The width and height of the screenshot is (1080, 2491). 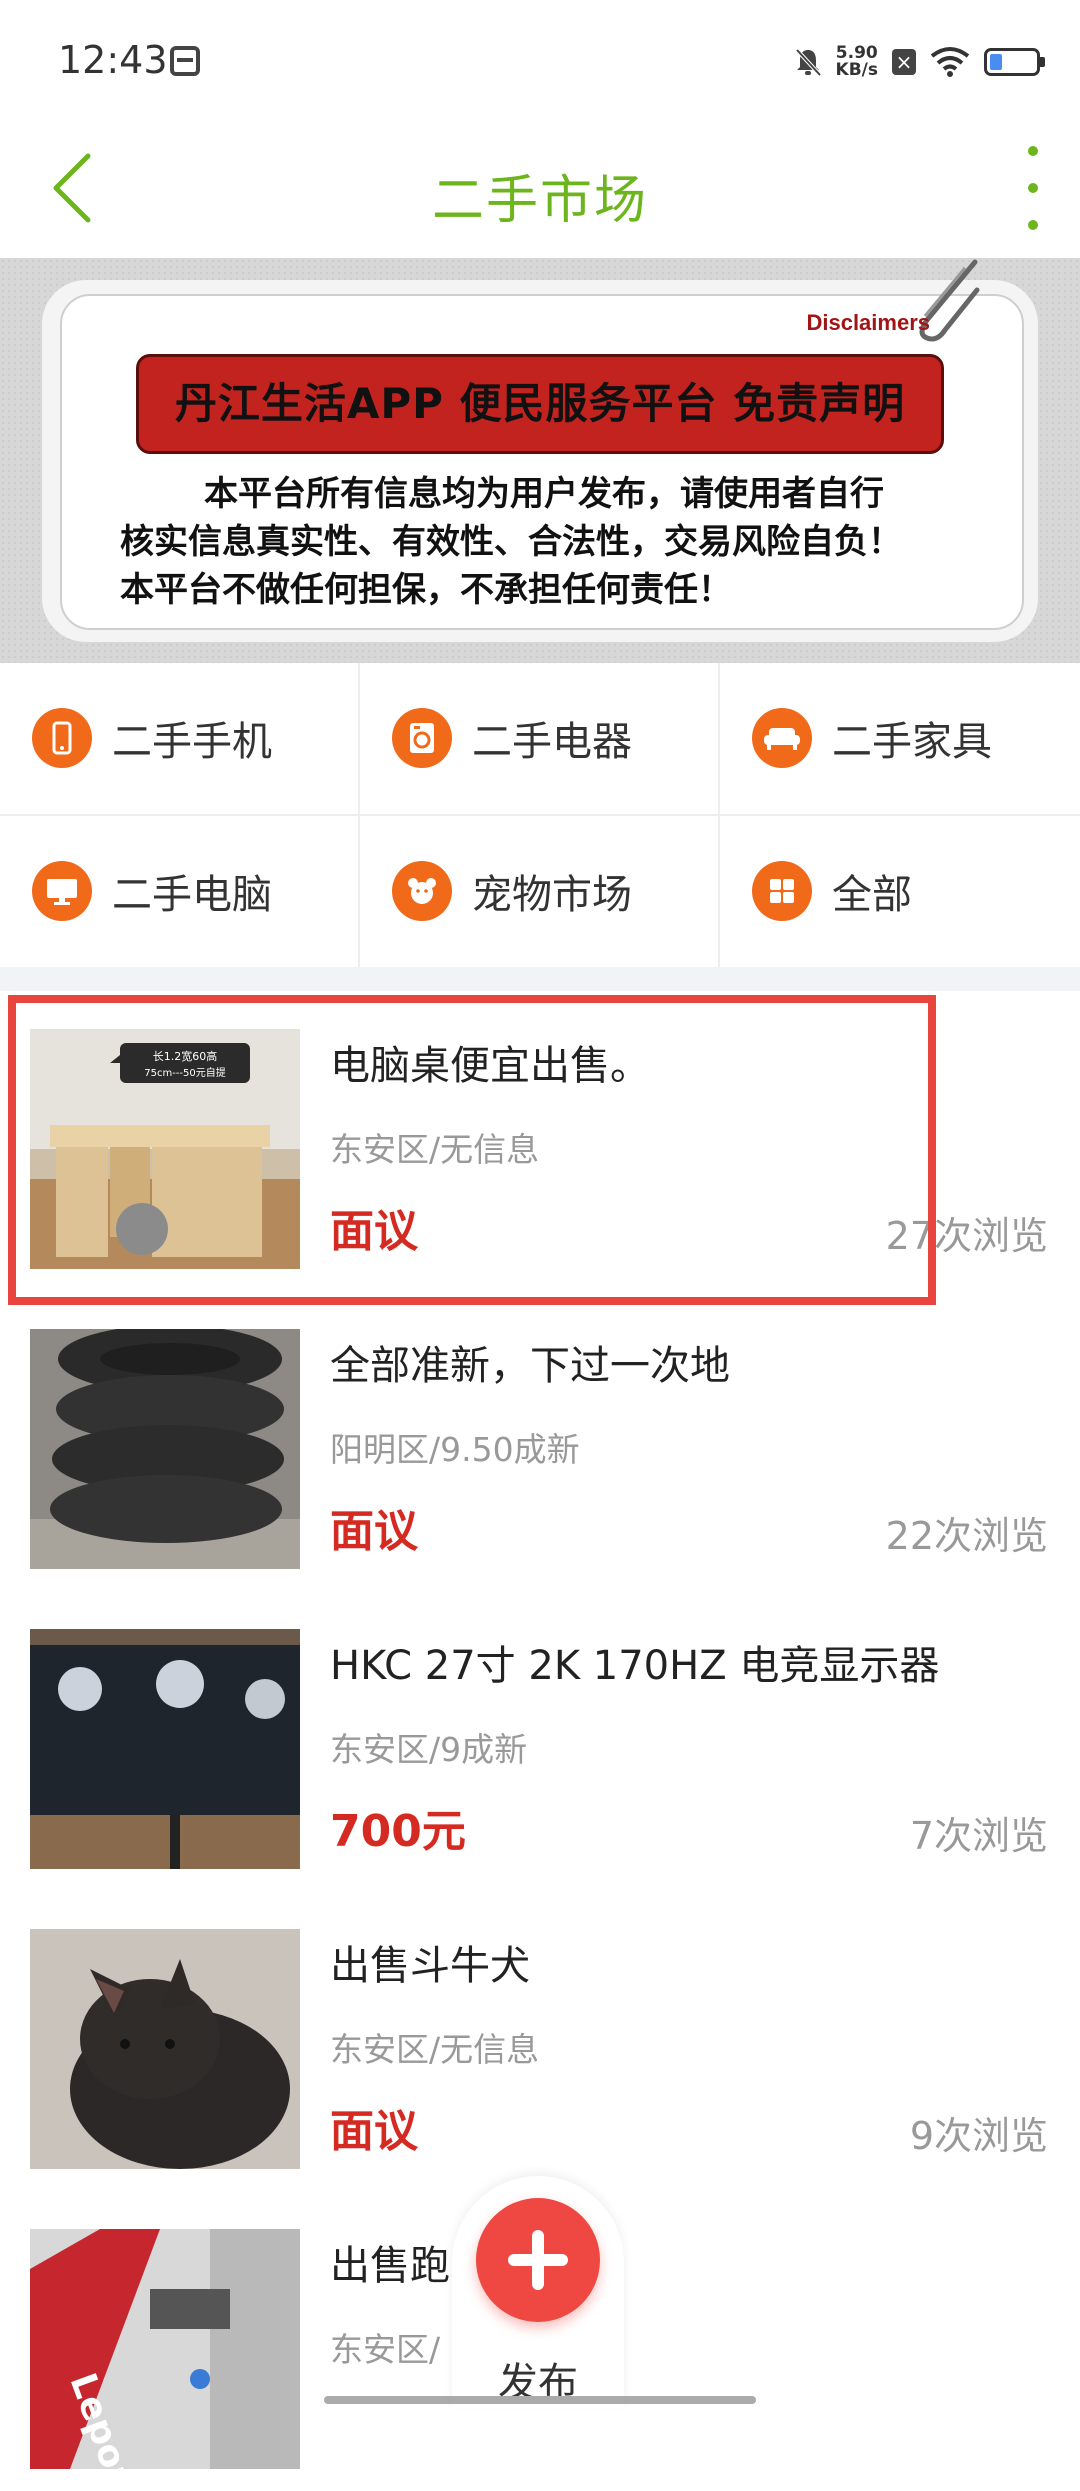 What do you see at coordinates (978, 1836) in the screenshot?
I see `listing-views: 7次浏览` at bounding box center [978, 1836].